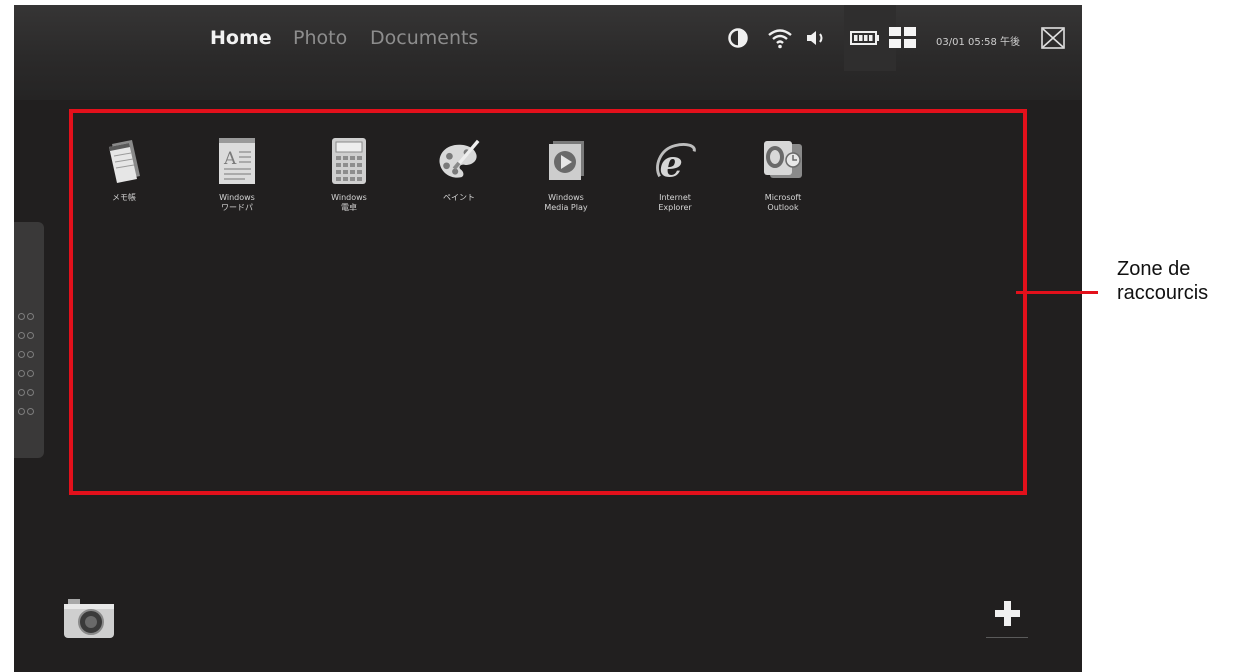  Describe the element at coordinates (548, 52) in the screenshot. I see `top-bar: Home Photo Documents 03/01 05:58 午後` at that location.